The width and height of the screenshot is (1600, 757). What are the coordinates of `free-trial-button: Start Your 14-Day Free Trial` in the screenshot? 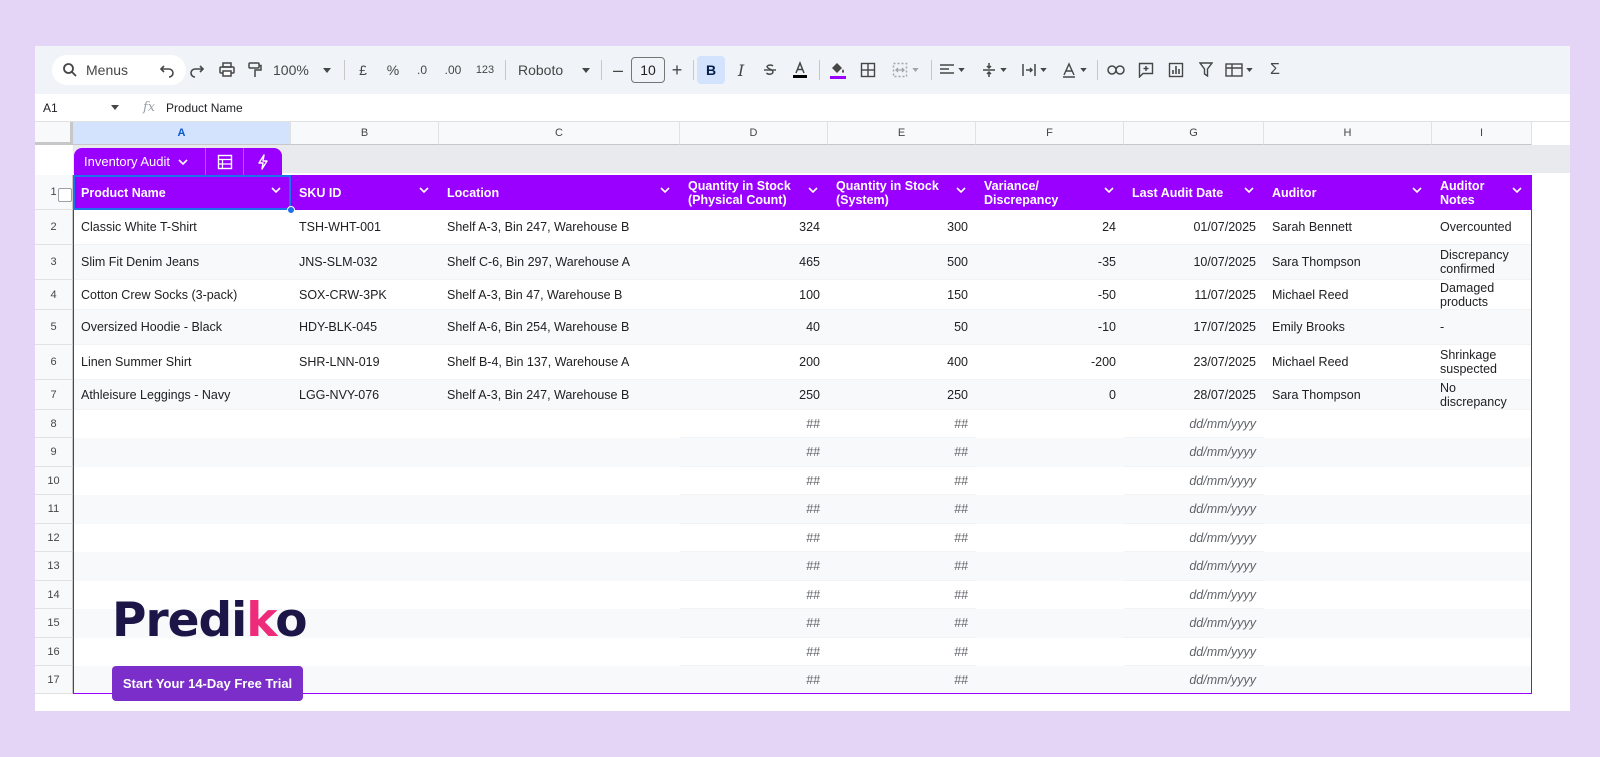 It's located at (207, 683).